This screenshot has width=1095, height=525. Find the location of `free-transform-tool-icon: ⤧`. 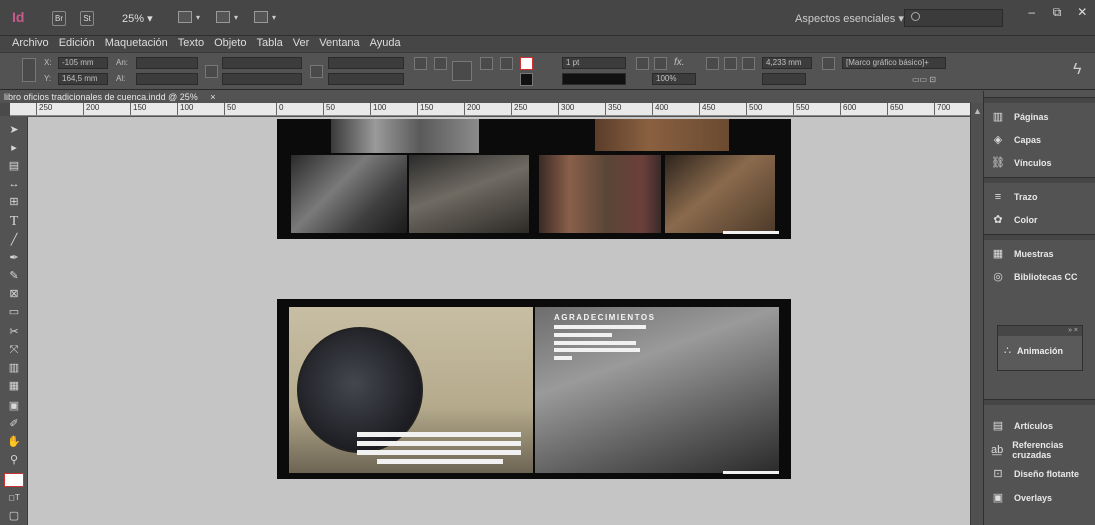

free-transform-tool-icon: ⤧ is located at coordinates (14, 350).